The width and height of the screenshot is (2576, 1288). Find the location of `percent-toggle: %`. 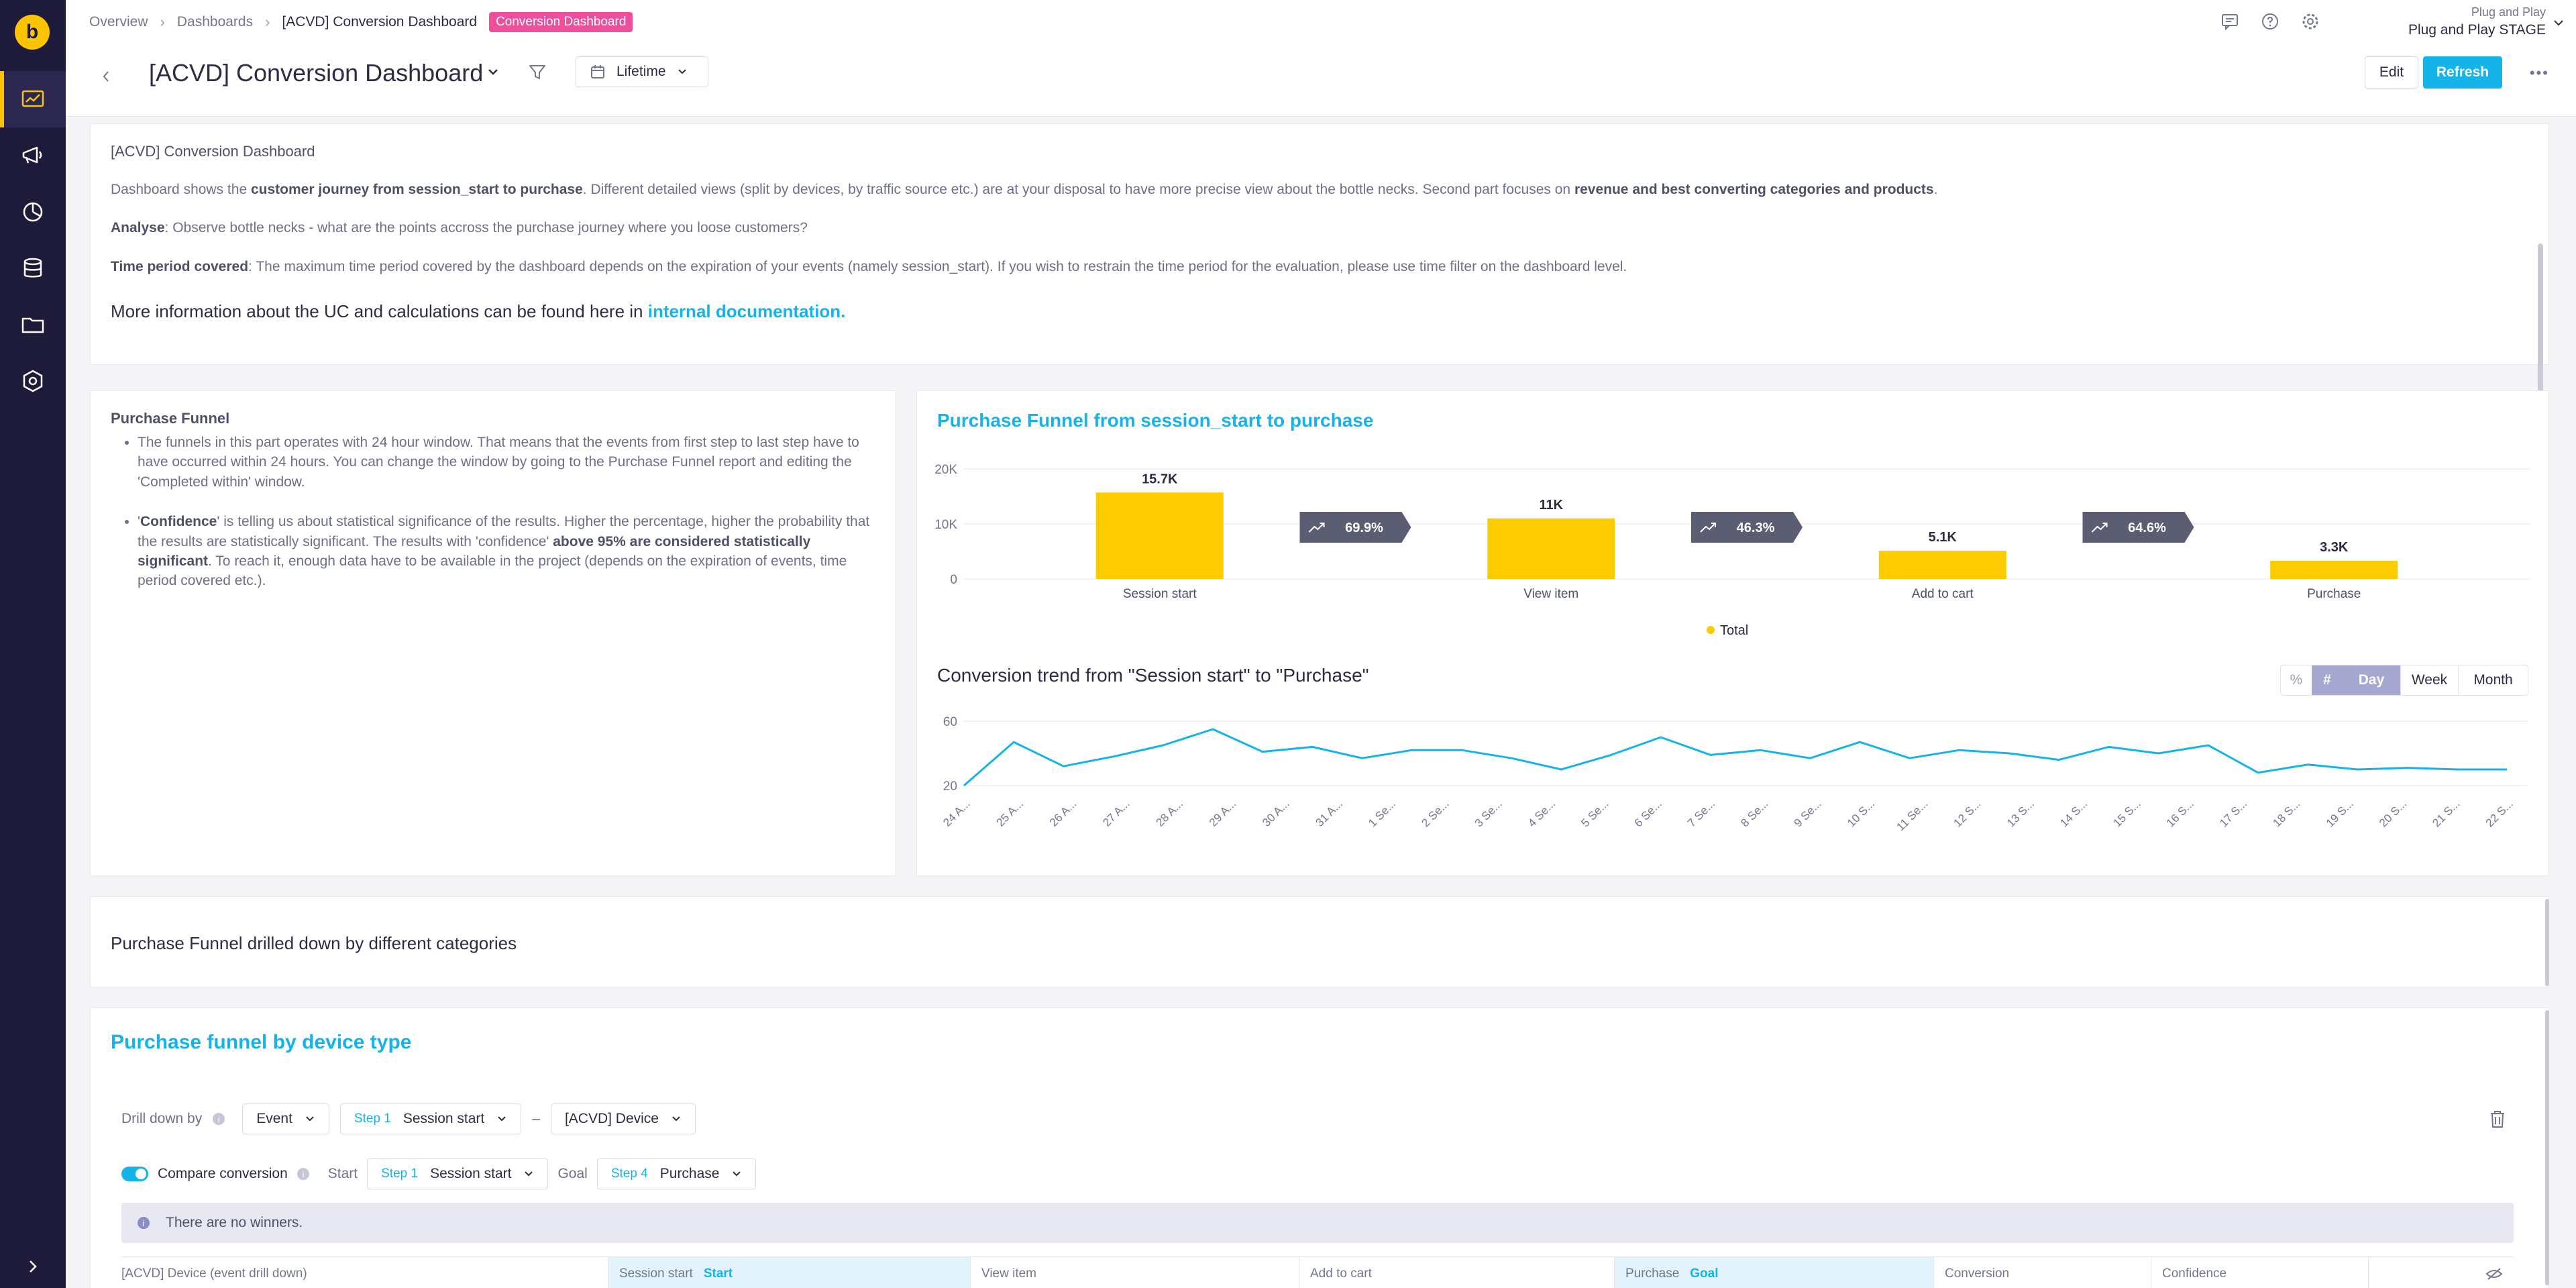

percent-toggle: % is located at coordinates (2296, 680).